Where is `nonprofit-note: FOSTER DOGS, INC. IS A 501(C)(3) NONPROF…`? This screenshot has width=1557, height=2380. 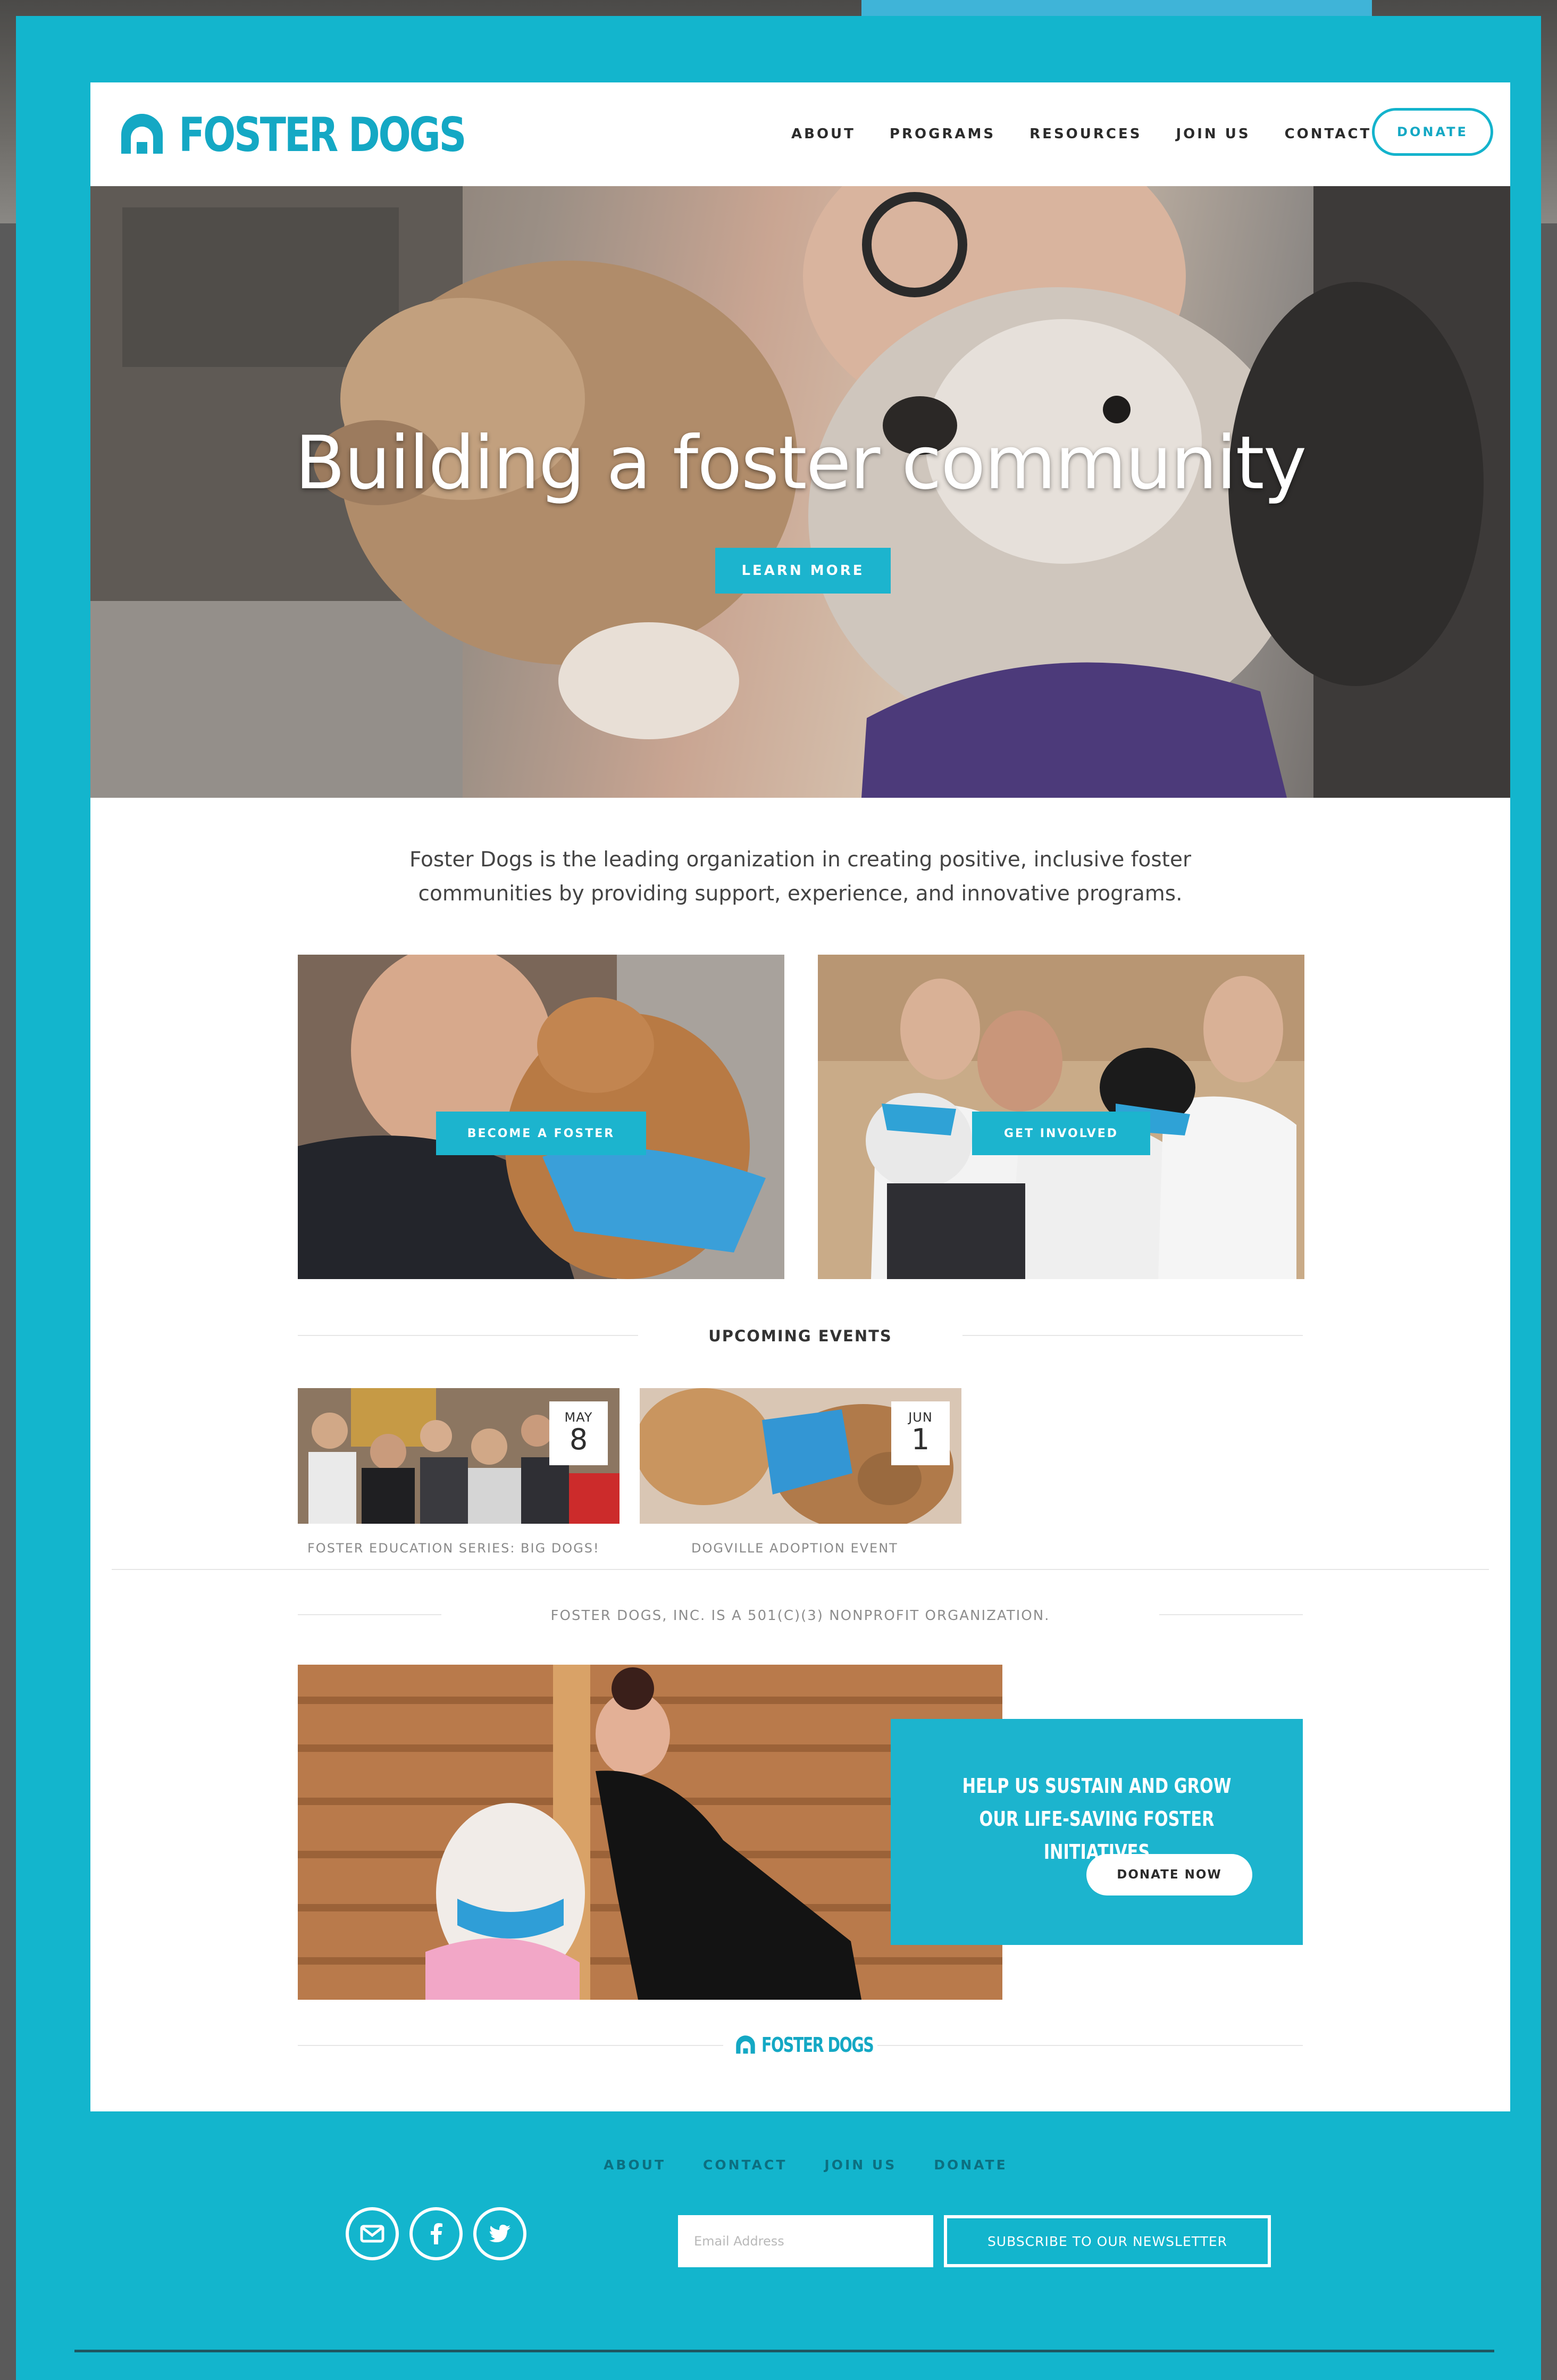 nonprofit-note: FOSTER DOGS, INC. IS A 501(C)(3) NONPROF… is located at coordinates (800, 1616).